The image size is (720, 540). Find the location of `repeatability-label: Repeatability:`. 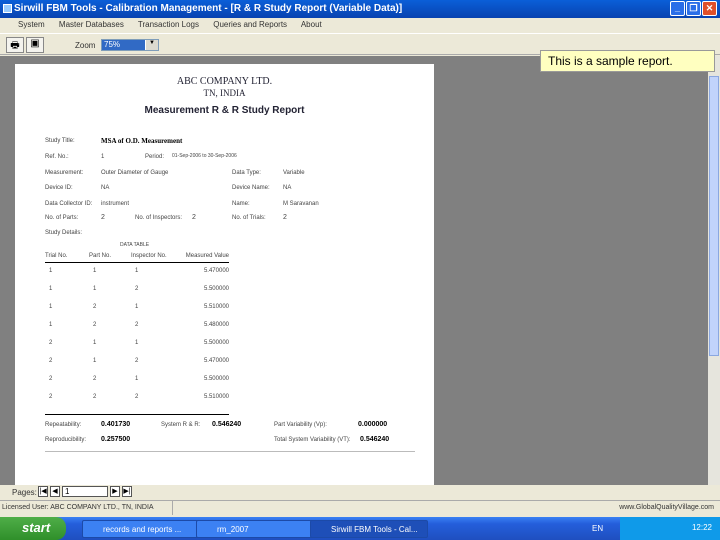

repeatability-label: Repeatability: is located at coordinates (63, 425).